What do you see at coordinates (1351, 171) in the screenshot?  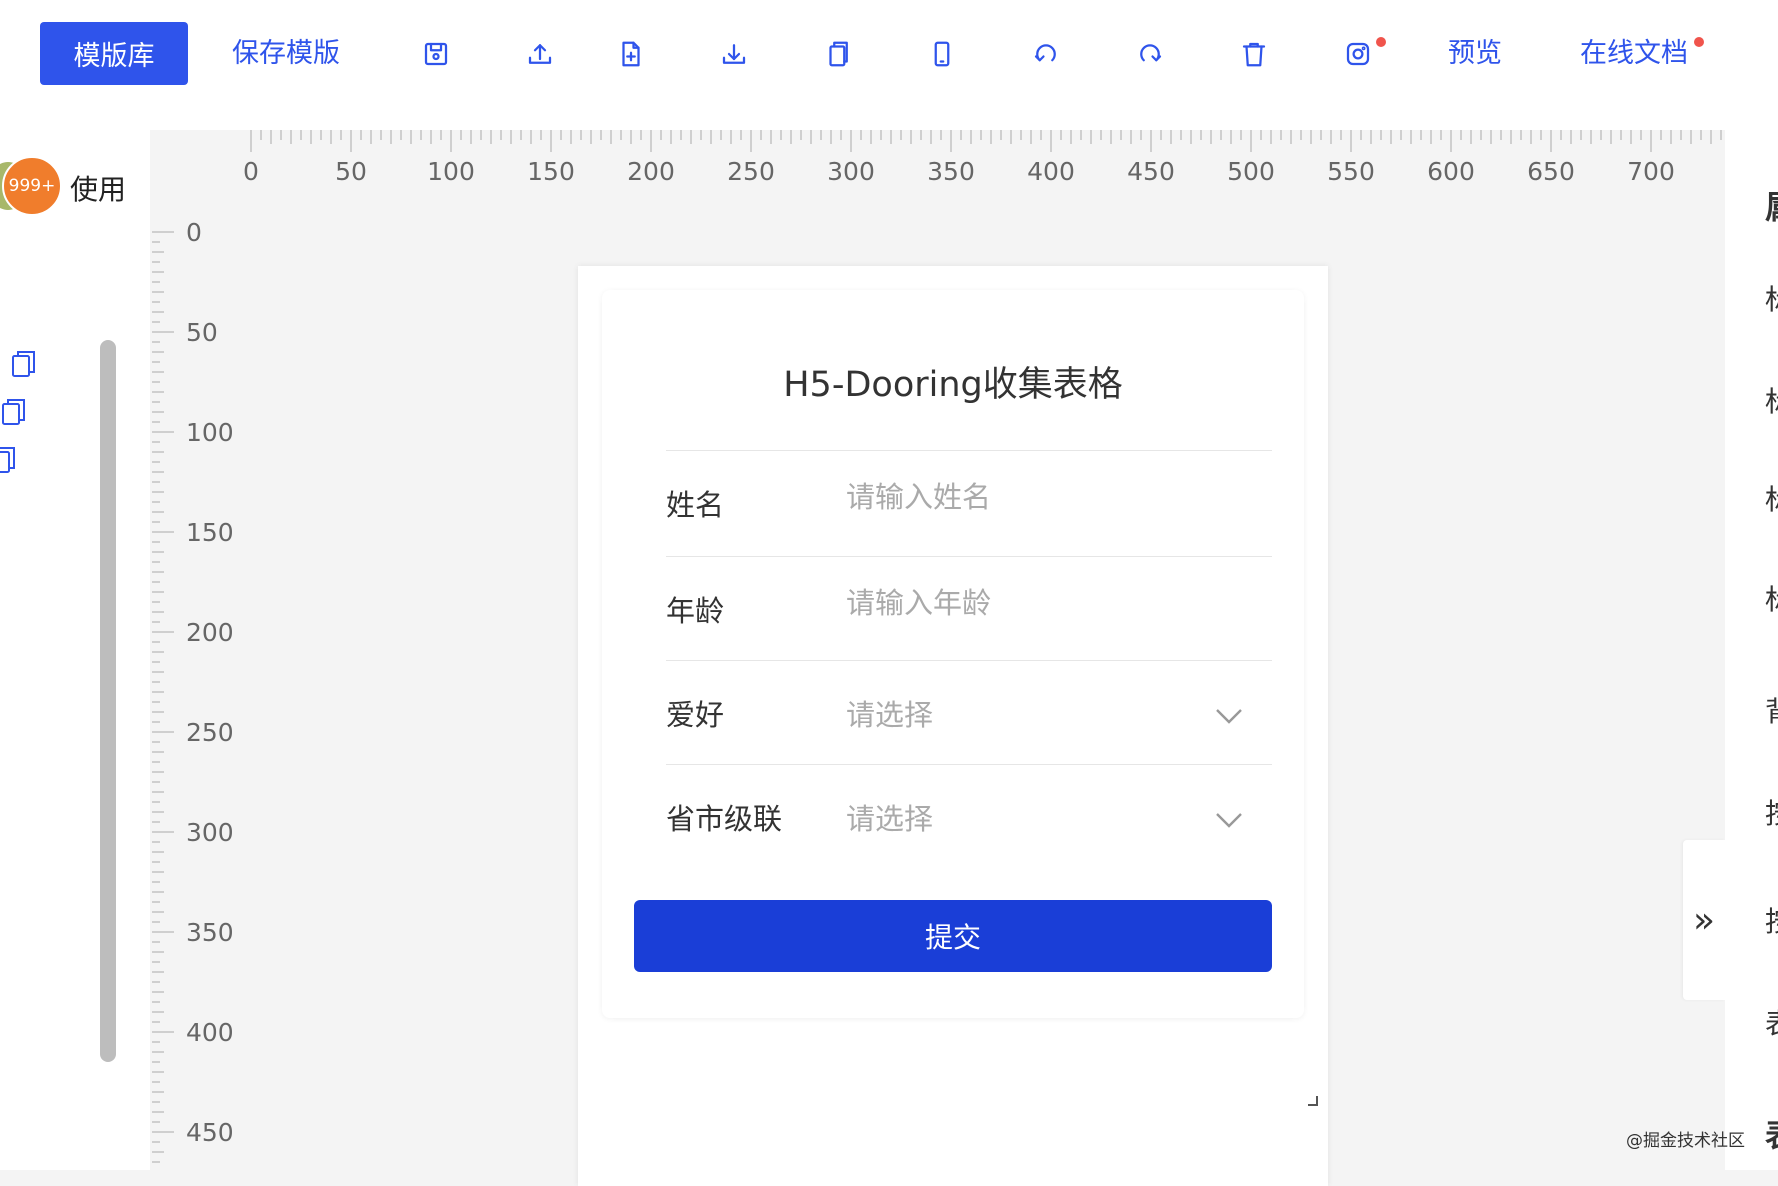 I see `ruler-label: 550` at bounding box center [1351, 171].